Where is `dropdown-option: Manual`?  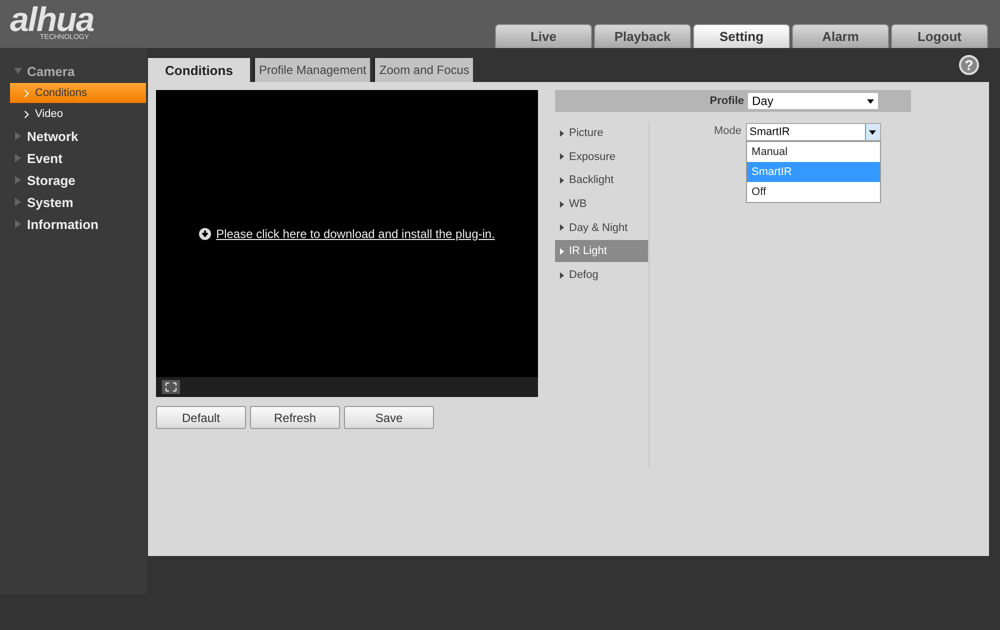 dropdown-option: Manual is located at coordinates (813, 152).